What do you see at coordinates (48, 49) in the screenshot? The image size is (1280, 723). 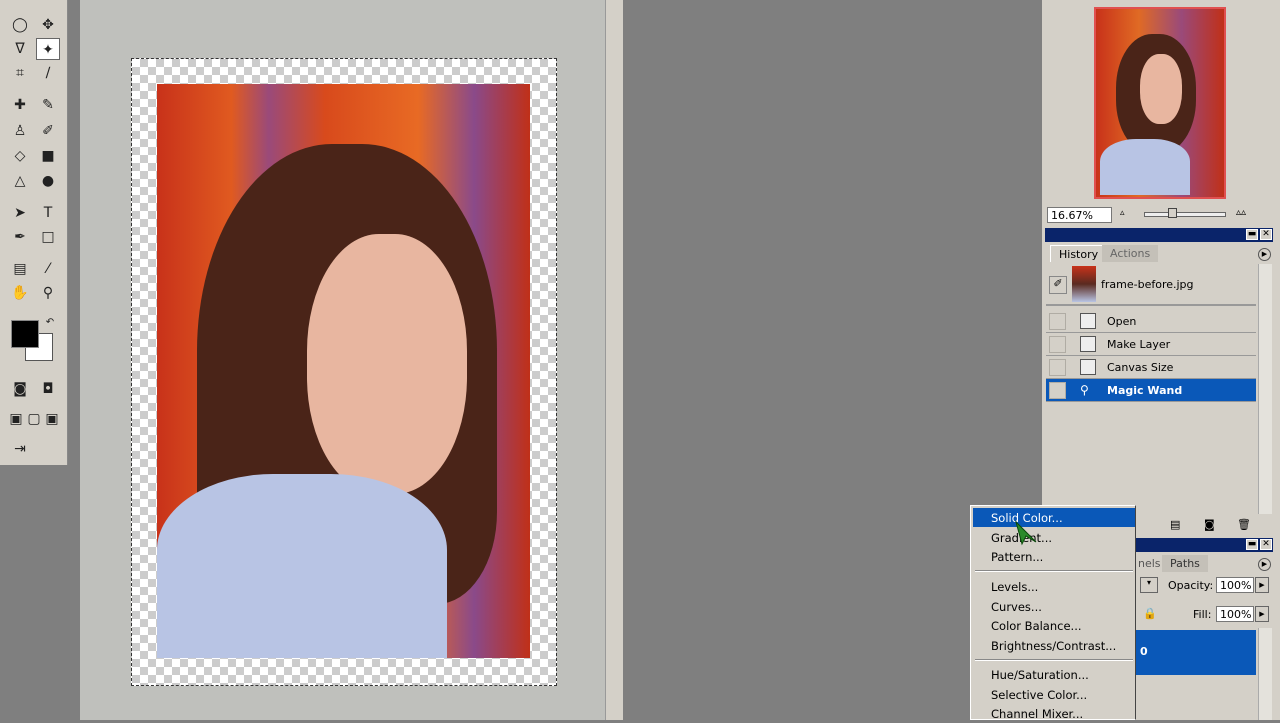 I see `magic-wand-icon: ✦` at bounding box center [48, 49].